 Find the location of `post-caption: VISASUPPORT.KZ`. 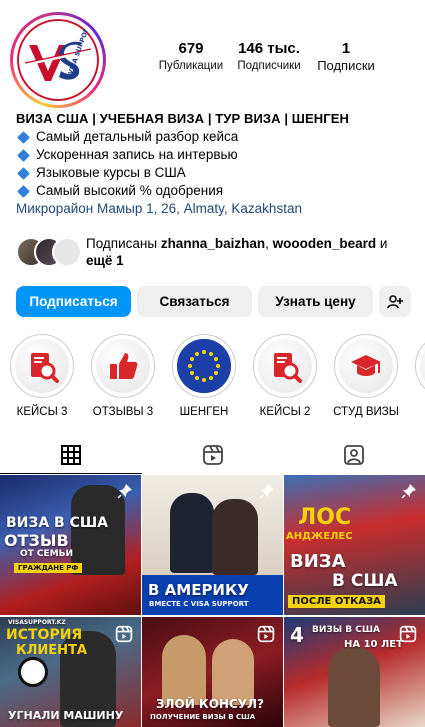

post-caption: VISASUPPORT.KZ is located at coordinates (37, 622).